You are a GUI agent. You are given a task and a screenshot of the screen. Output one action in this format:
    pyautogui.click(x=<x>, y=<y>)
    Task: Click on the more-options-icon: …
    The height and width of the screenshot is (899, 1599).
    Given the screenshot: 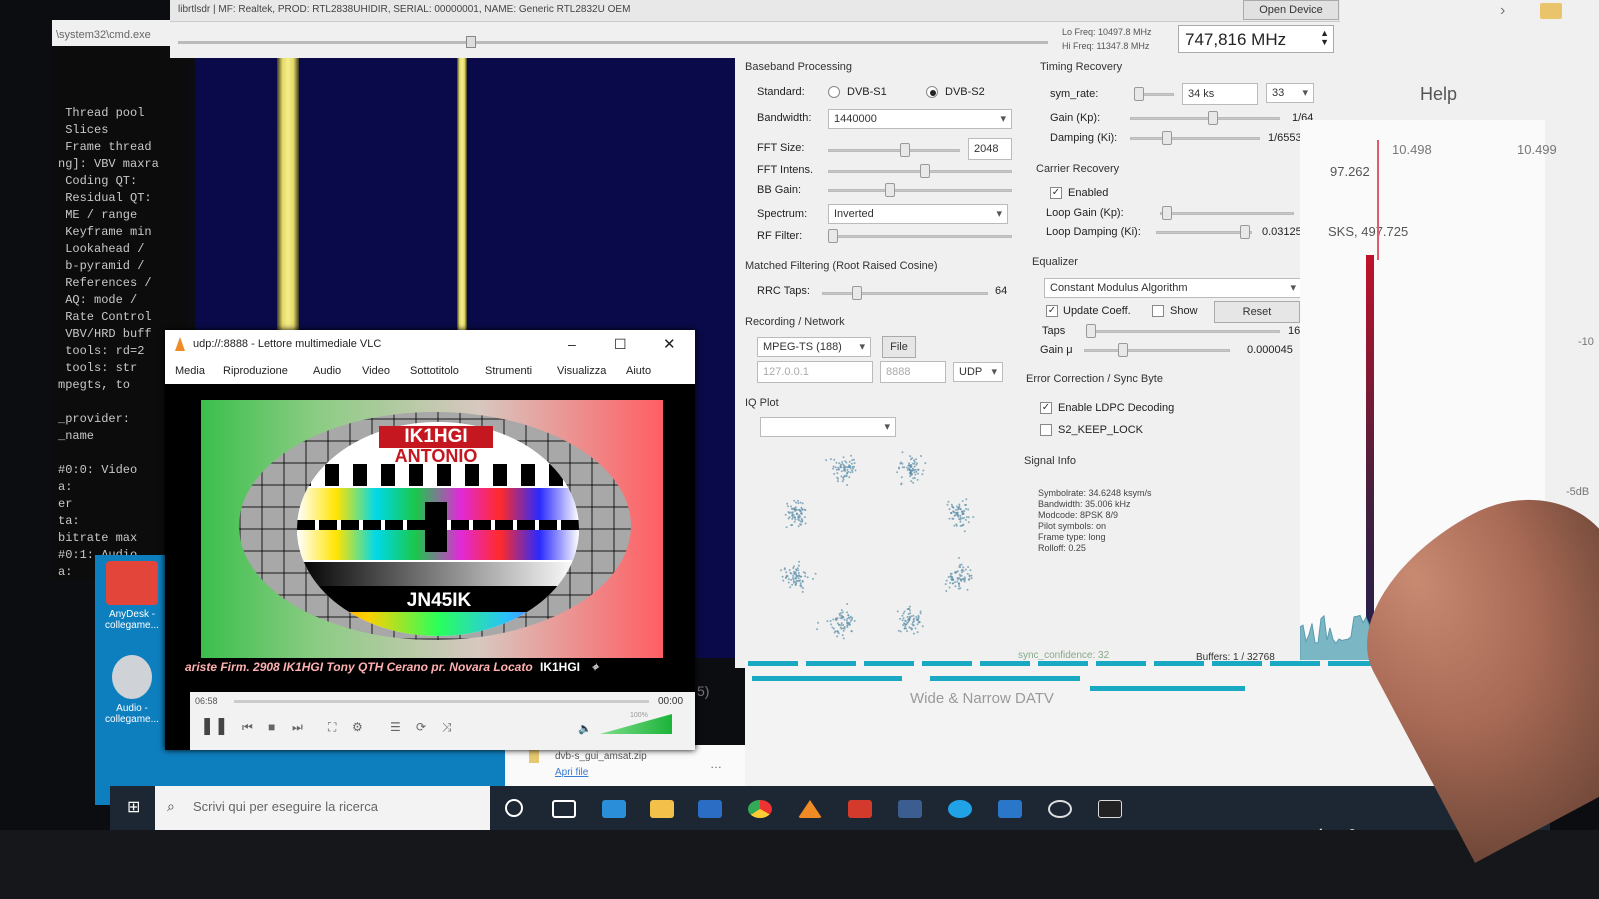 What is the action you would take?
    pyautogui.click(x=716, y=764)
    